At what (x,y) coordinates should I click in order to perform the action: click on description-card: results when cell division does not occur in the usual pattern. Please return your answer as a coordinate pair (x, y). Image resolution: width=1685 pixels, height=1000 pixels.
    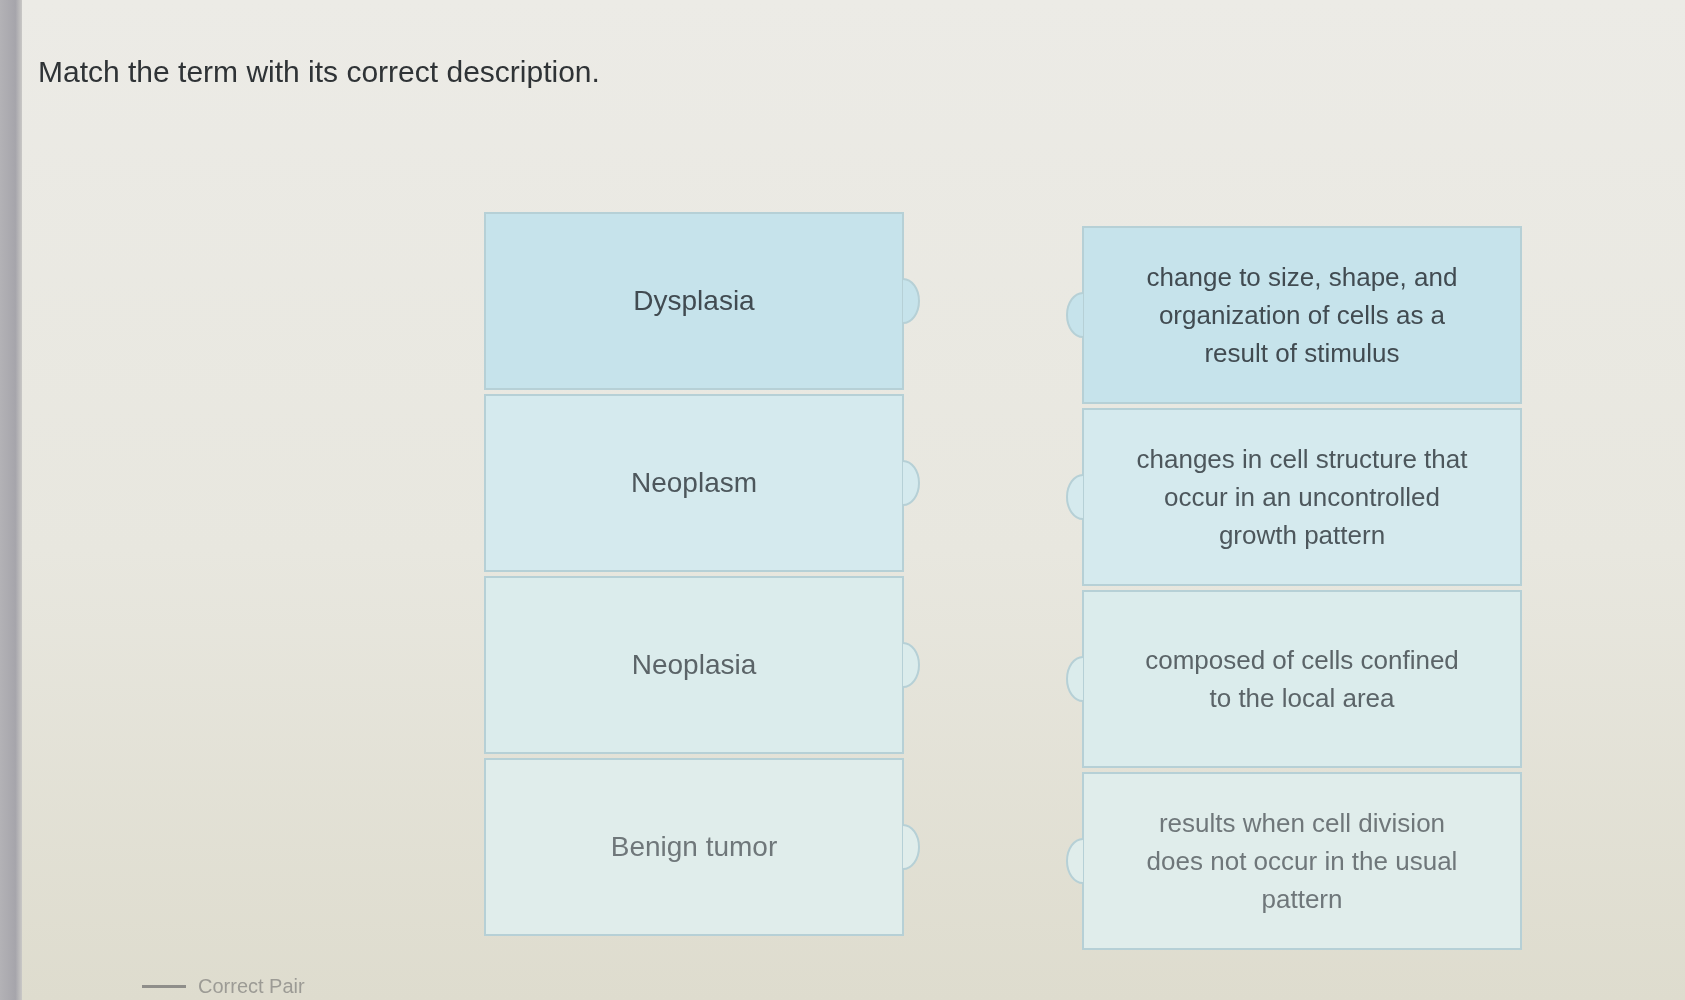
    Looking at the image, I should click on (1302, 861).